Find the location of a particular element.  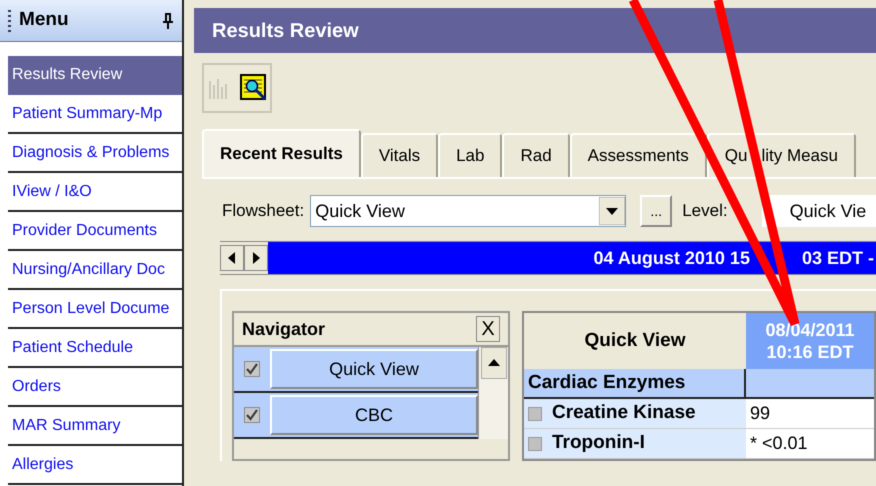

result-name: Troponin-I is located at coordinates (598, 443).